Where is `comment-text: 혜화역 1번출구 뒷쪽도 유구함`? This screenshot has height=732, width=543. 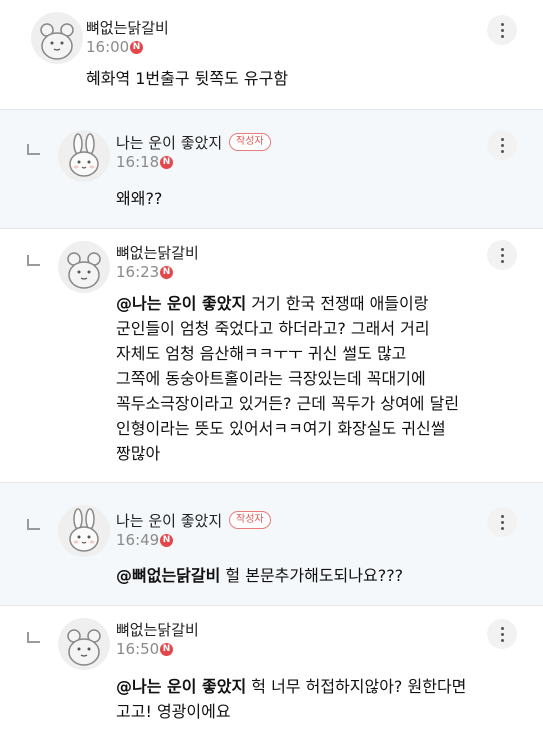 comment-text: 혜화역 1번출구 뒷쪽도 유구함 is located at coordinates (187, 78).